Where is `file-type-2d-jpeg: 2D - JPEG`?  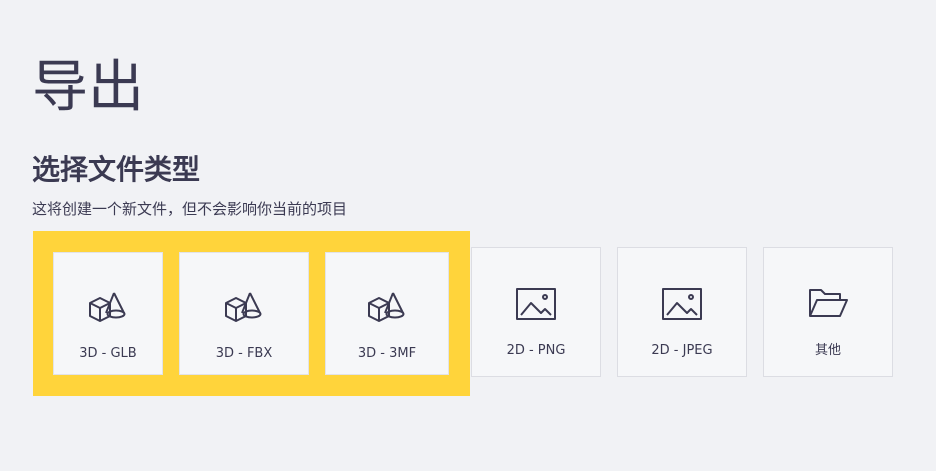 file-type-2d-jpeg: 2D - JPEG is located at coordinates (682, 312).